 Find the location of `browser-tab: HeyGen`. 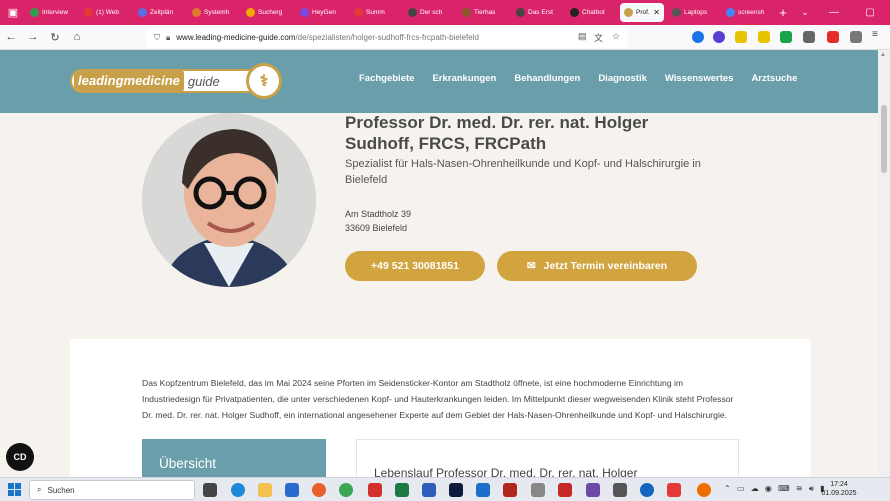

browser-tab: HeyGen is located at coordinates (321, 12).